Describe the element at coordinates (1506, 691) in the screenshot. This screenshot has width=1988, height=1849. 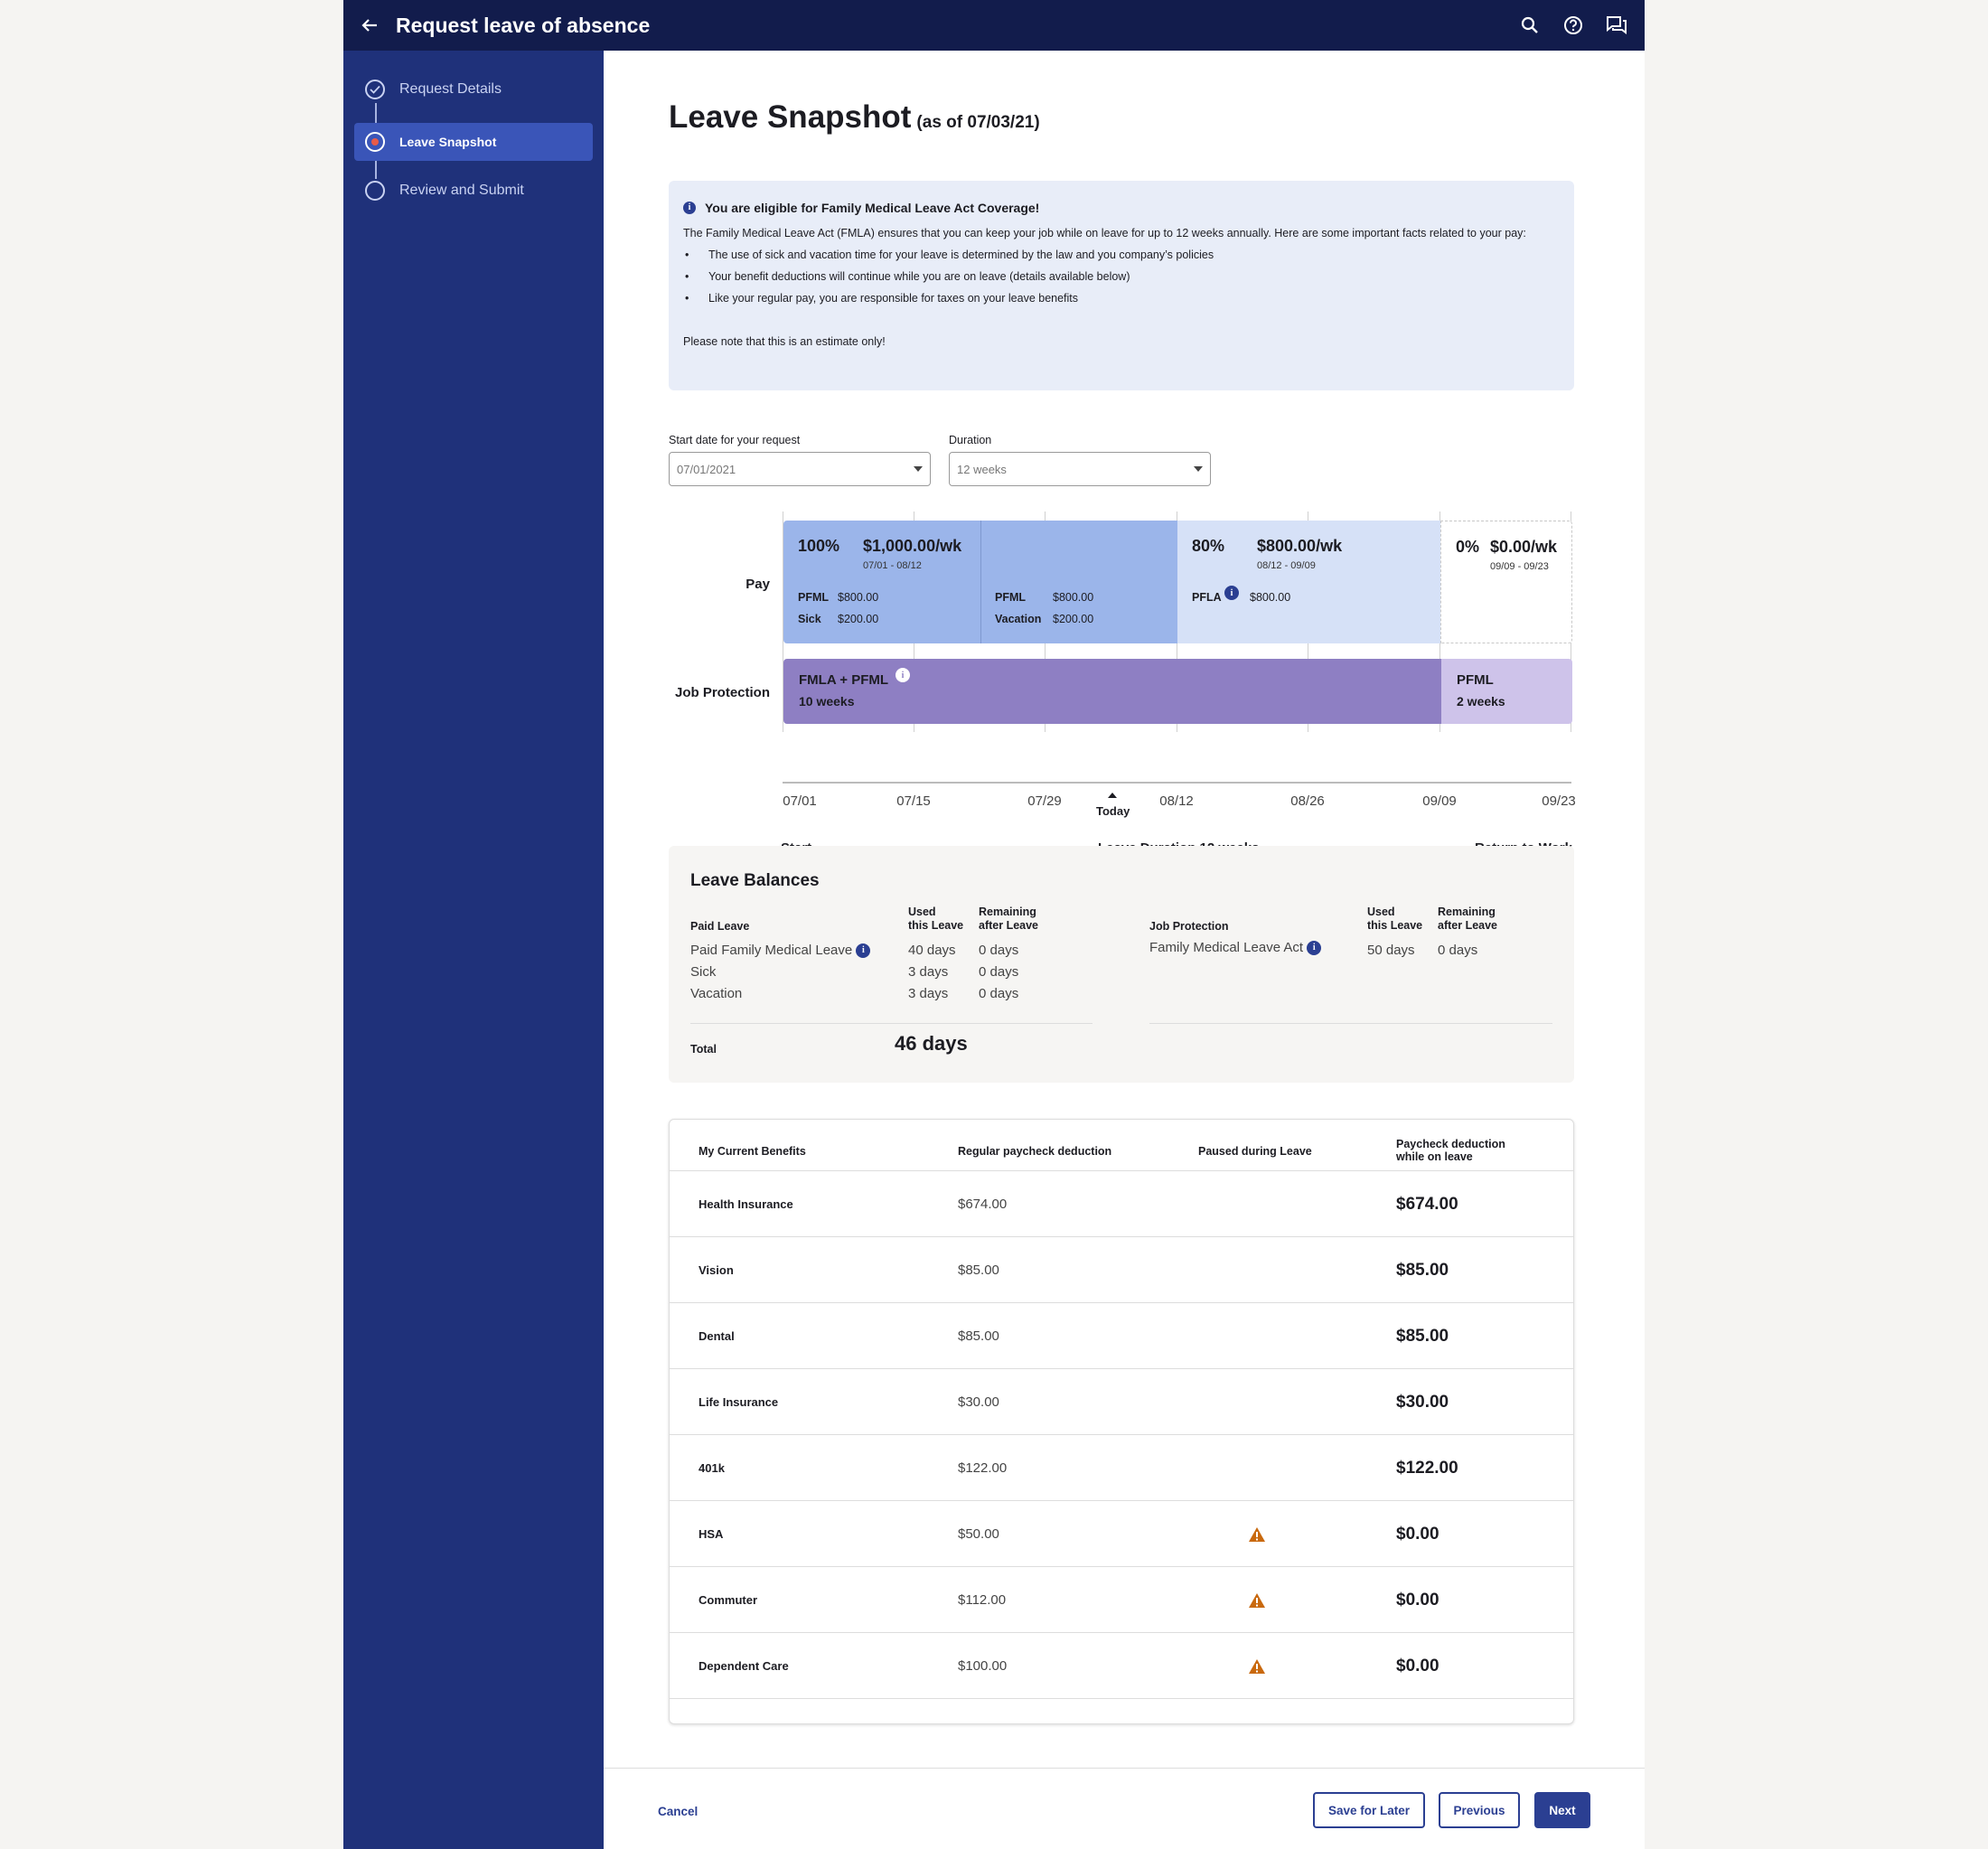
I see `job-segment-pfml: PFML 2 weeks` at that location.